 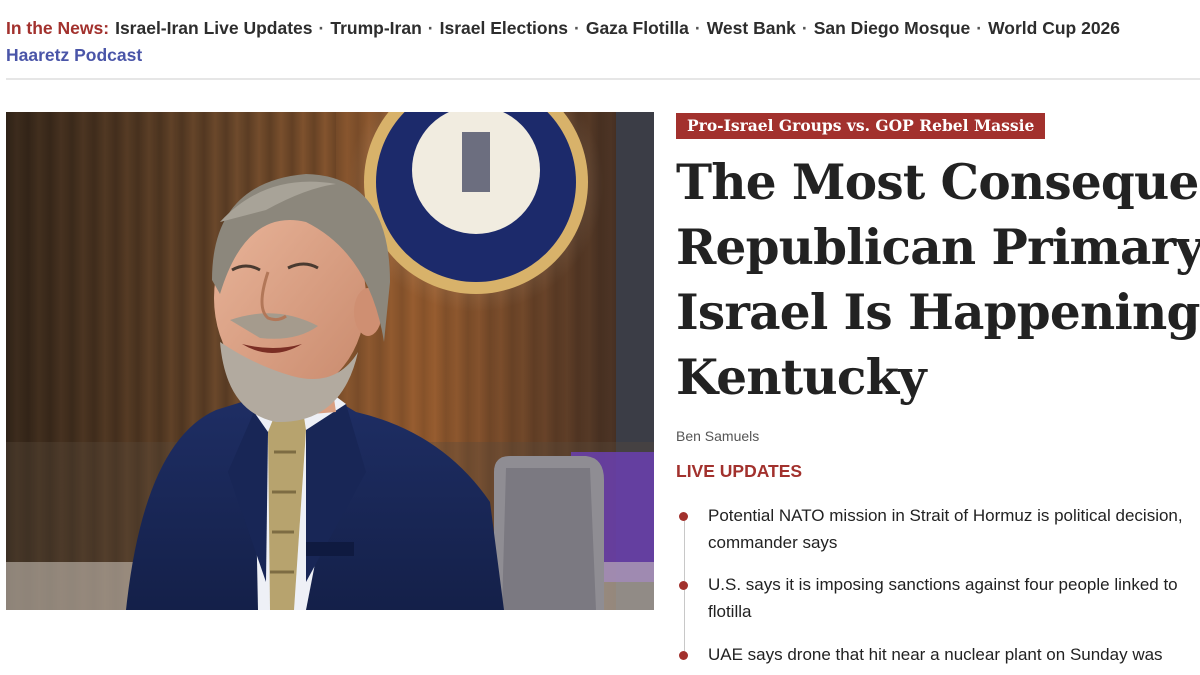 I want to click on headline-line: The Most Consequential, so click(x=938, y=182).